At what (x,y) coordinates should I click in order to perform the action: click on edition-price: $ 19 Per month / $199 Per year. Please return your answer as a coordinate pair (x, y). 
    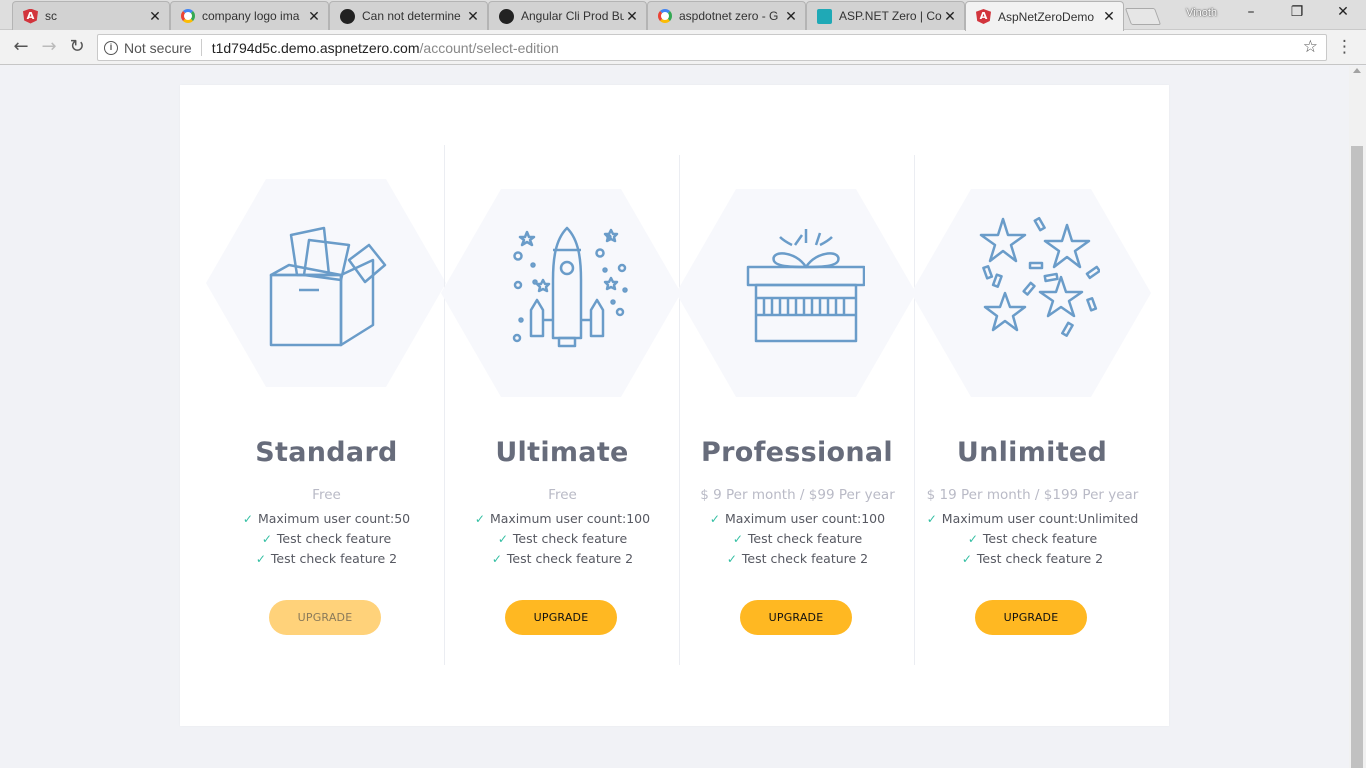
    Looking at the image, I should click on (1032, 495).